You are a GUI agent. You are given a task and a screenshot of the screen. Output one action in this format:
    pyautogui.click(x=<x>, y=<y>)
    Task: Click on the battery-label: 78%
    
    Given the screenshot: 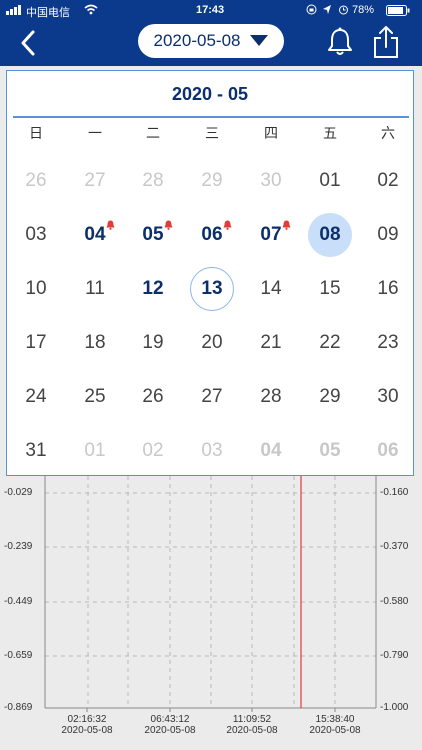 What is the action you would take?
    pyautogui.click(x=363, y=10)
    